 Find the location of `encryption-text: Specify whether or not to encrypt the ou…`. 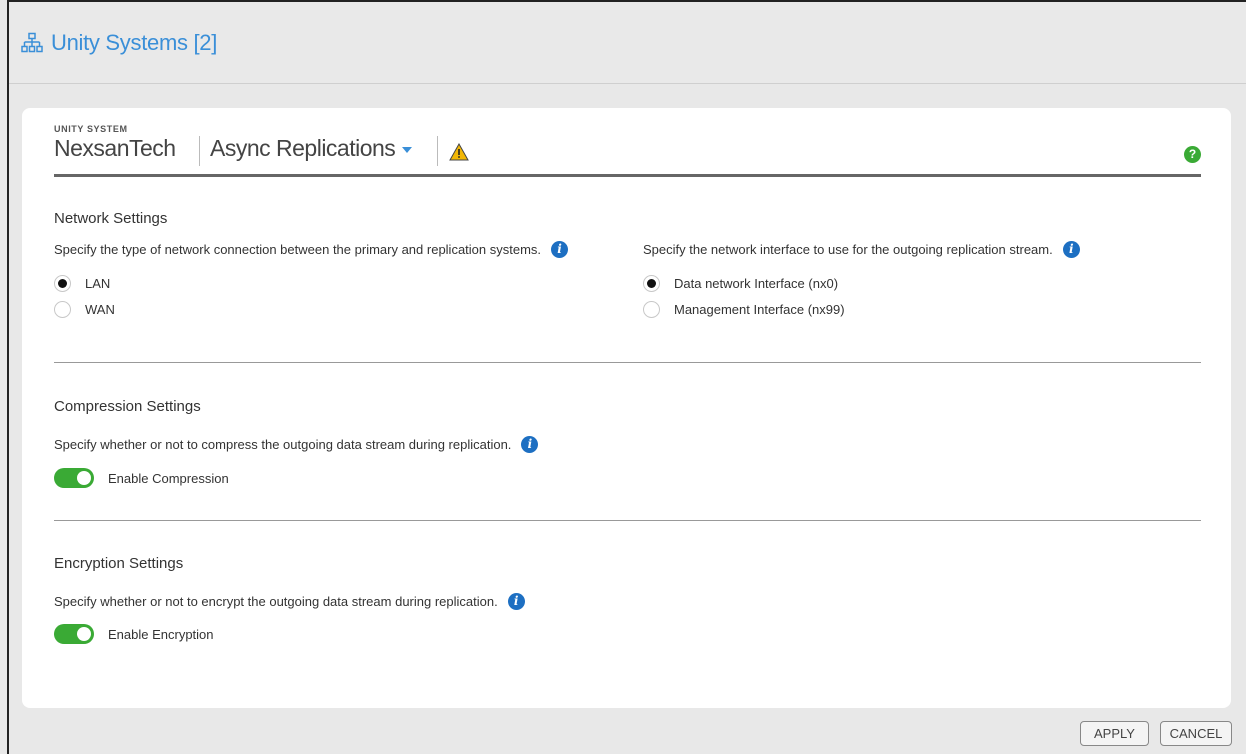

encryption-text: Specify whether or not to encrypt the ou… is located at coordinates (276, 601).